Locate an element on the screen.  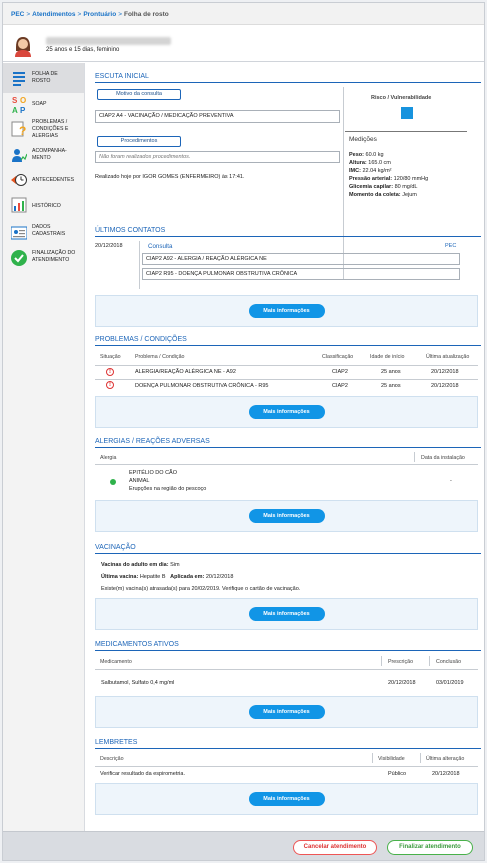
risco-title: Risco / Vulnerabilidade is located at coordinates (401, 98).